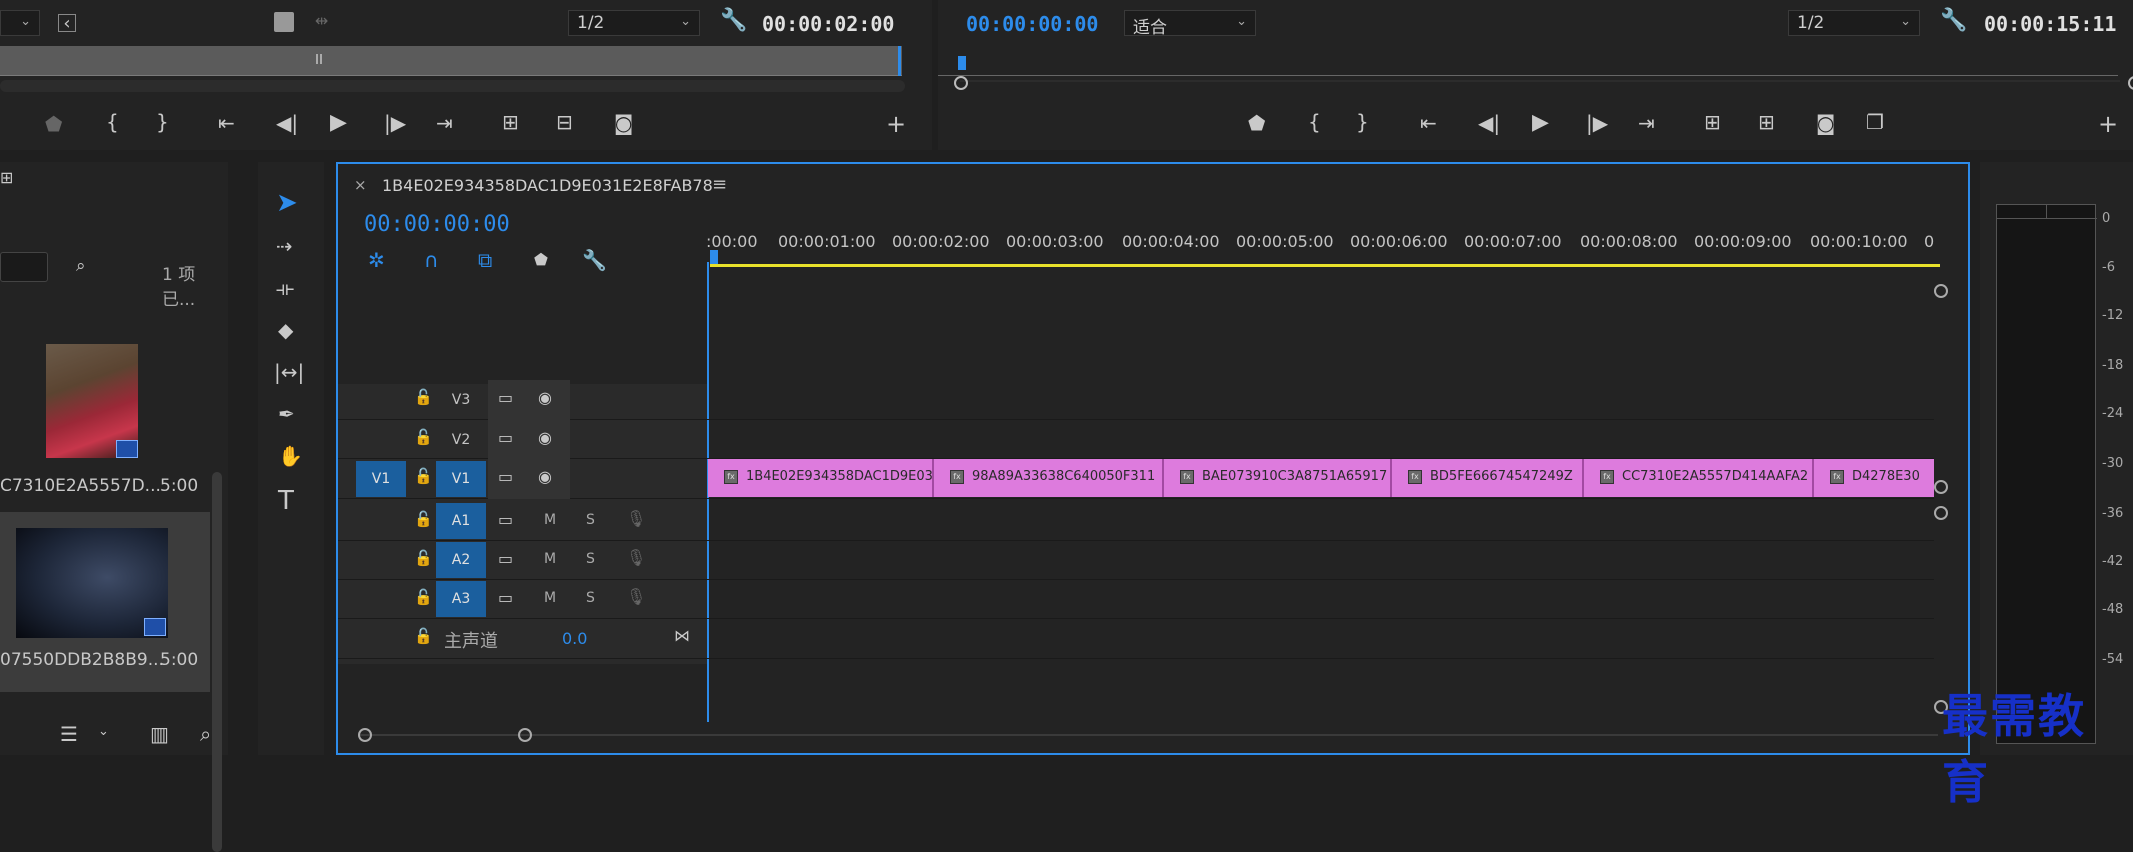  I want to click on timeline-settings-wrench-icon: 🔧, so click(594, 260).